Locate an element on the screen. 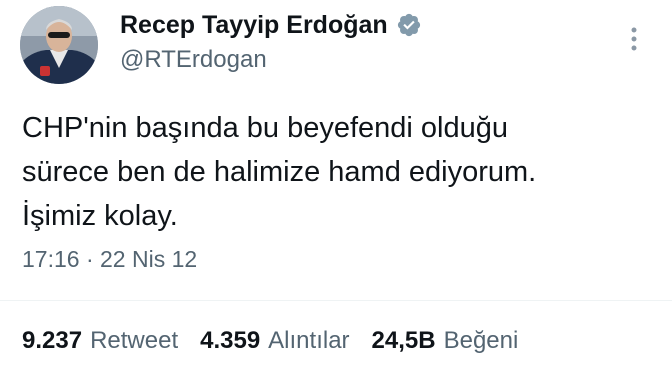 This screenshot has height=378, width=672. author-display-name: Recep Tayyip Erdoğan is located at coordinates (254, 25).